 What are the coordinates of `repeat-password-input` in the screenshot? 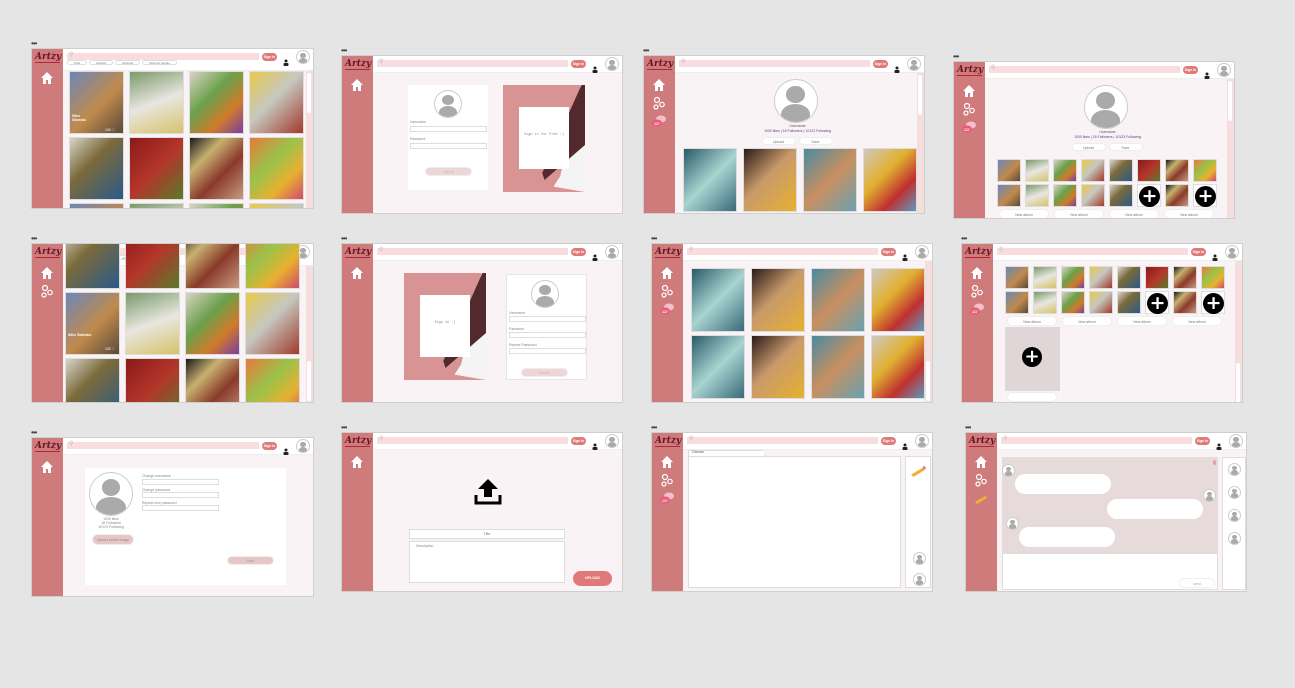 It's located at (180, 508).